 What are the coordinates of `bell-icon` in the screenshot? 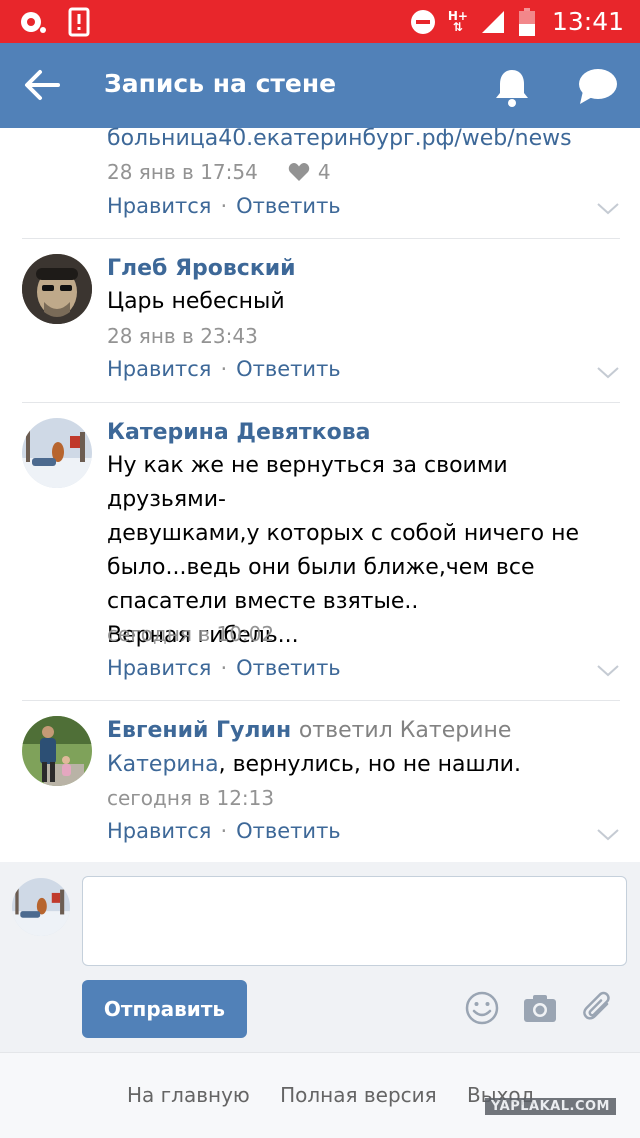 It's located at (512, 87).